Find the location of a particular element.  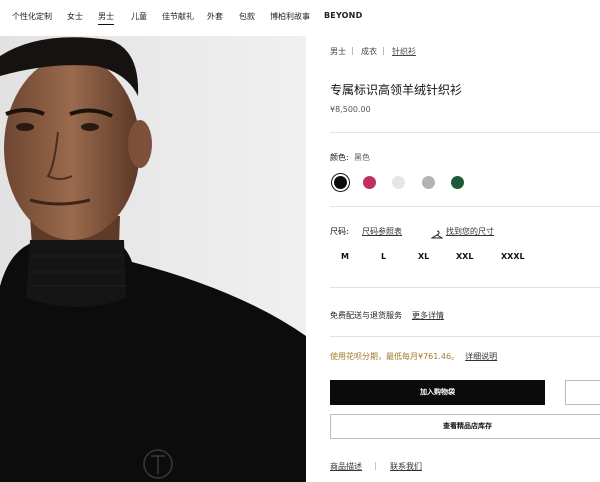

size-option: XXL is located at coordinates (464, 256).